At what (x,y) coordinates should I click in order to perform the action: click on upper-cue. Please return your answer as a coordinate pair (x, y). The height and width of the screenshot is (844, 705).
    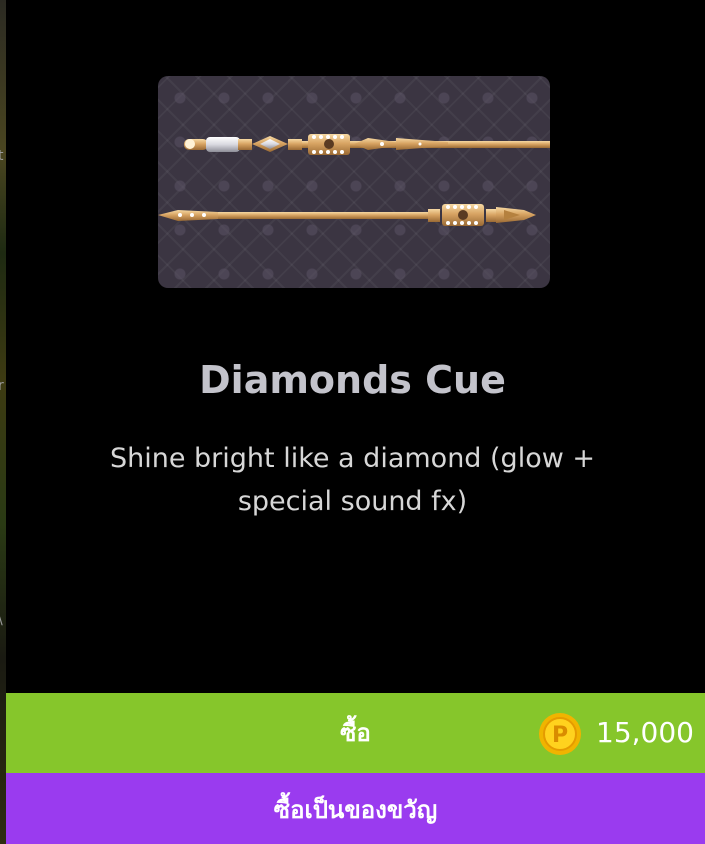
    Looking at the image, I should click on (367, 144).